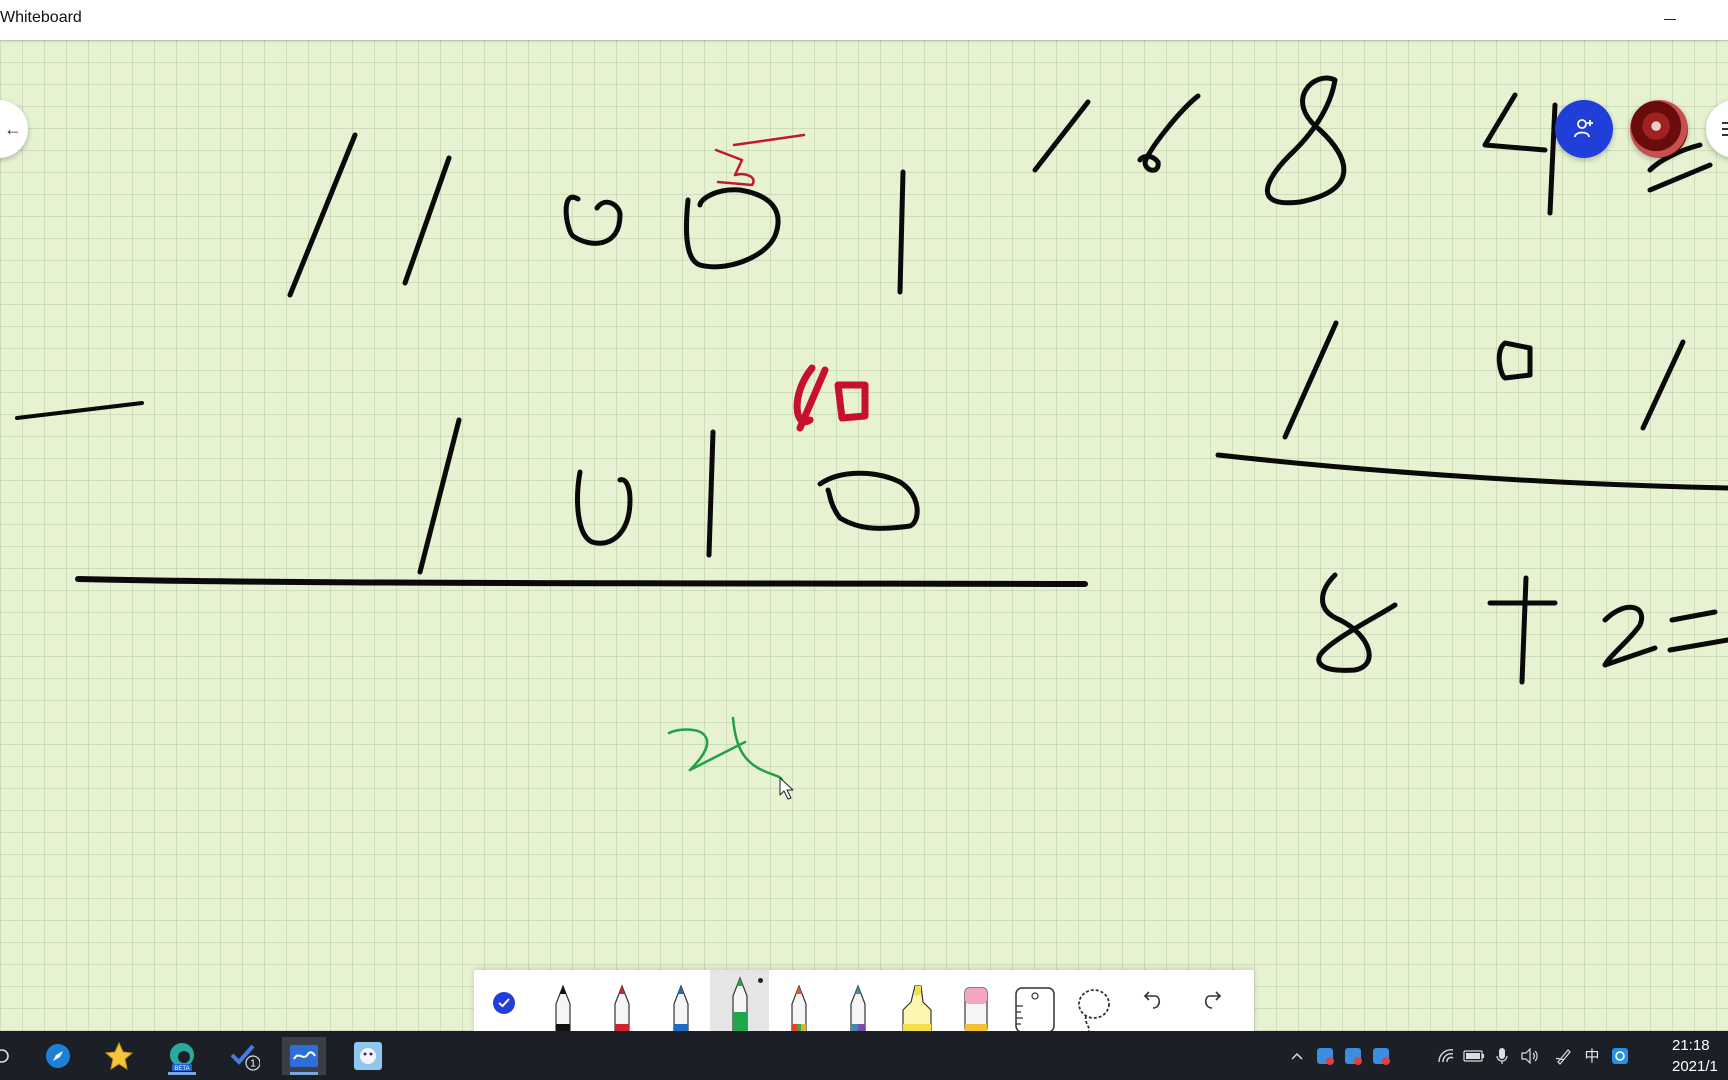 Image resolution: width=1728 pixels, height=1080 pixels. What do you see at coordinates (798, 1008) in the screenshot?
I see `pen-rainbow-icon` at bounding box center [798, 1008].